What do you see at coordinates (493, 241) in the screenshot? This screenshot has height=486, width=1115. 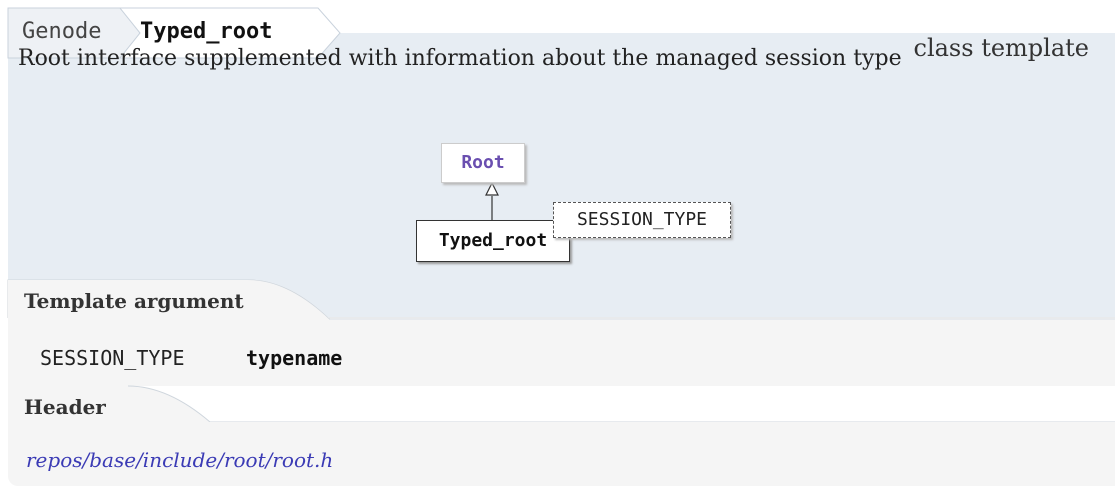 I see `class-box: Typed_root` at bounding box center [493, 241].